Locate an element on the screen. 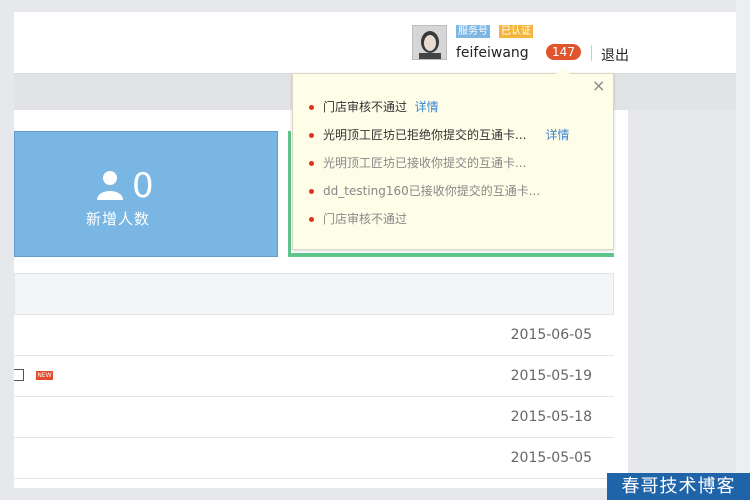 The image size is (750, 500). row-date: 2015-06-05 is located at coordinates (551, 335).